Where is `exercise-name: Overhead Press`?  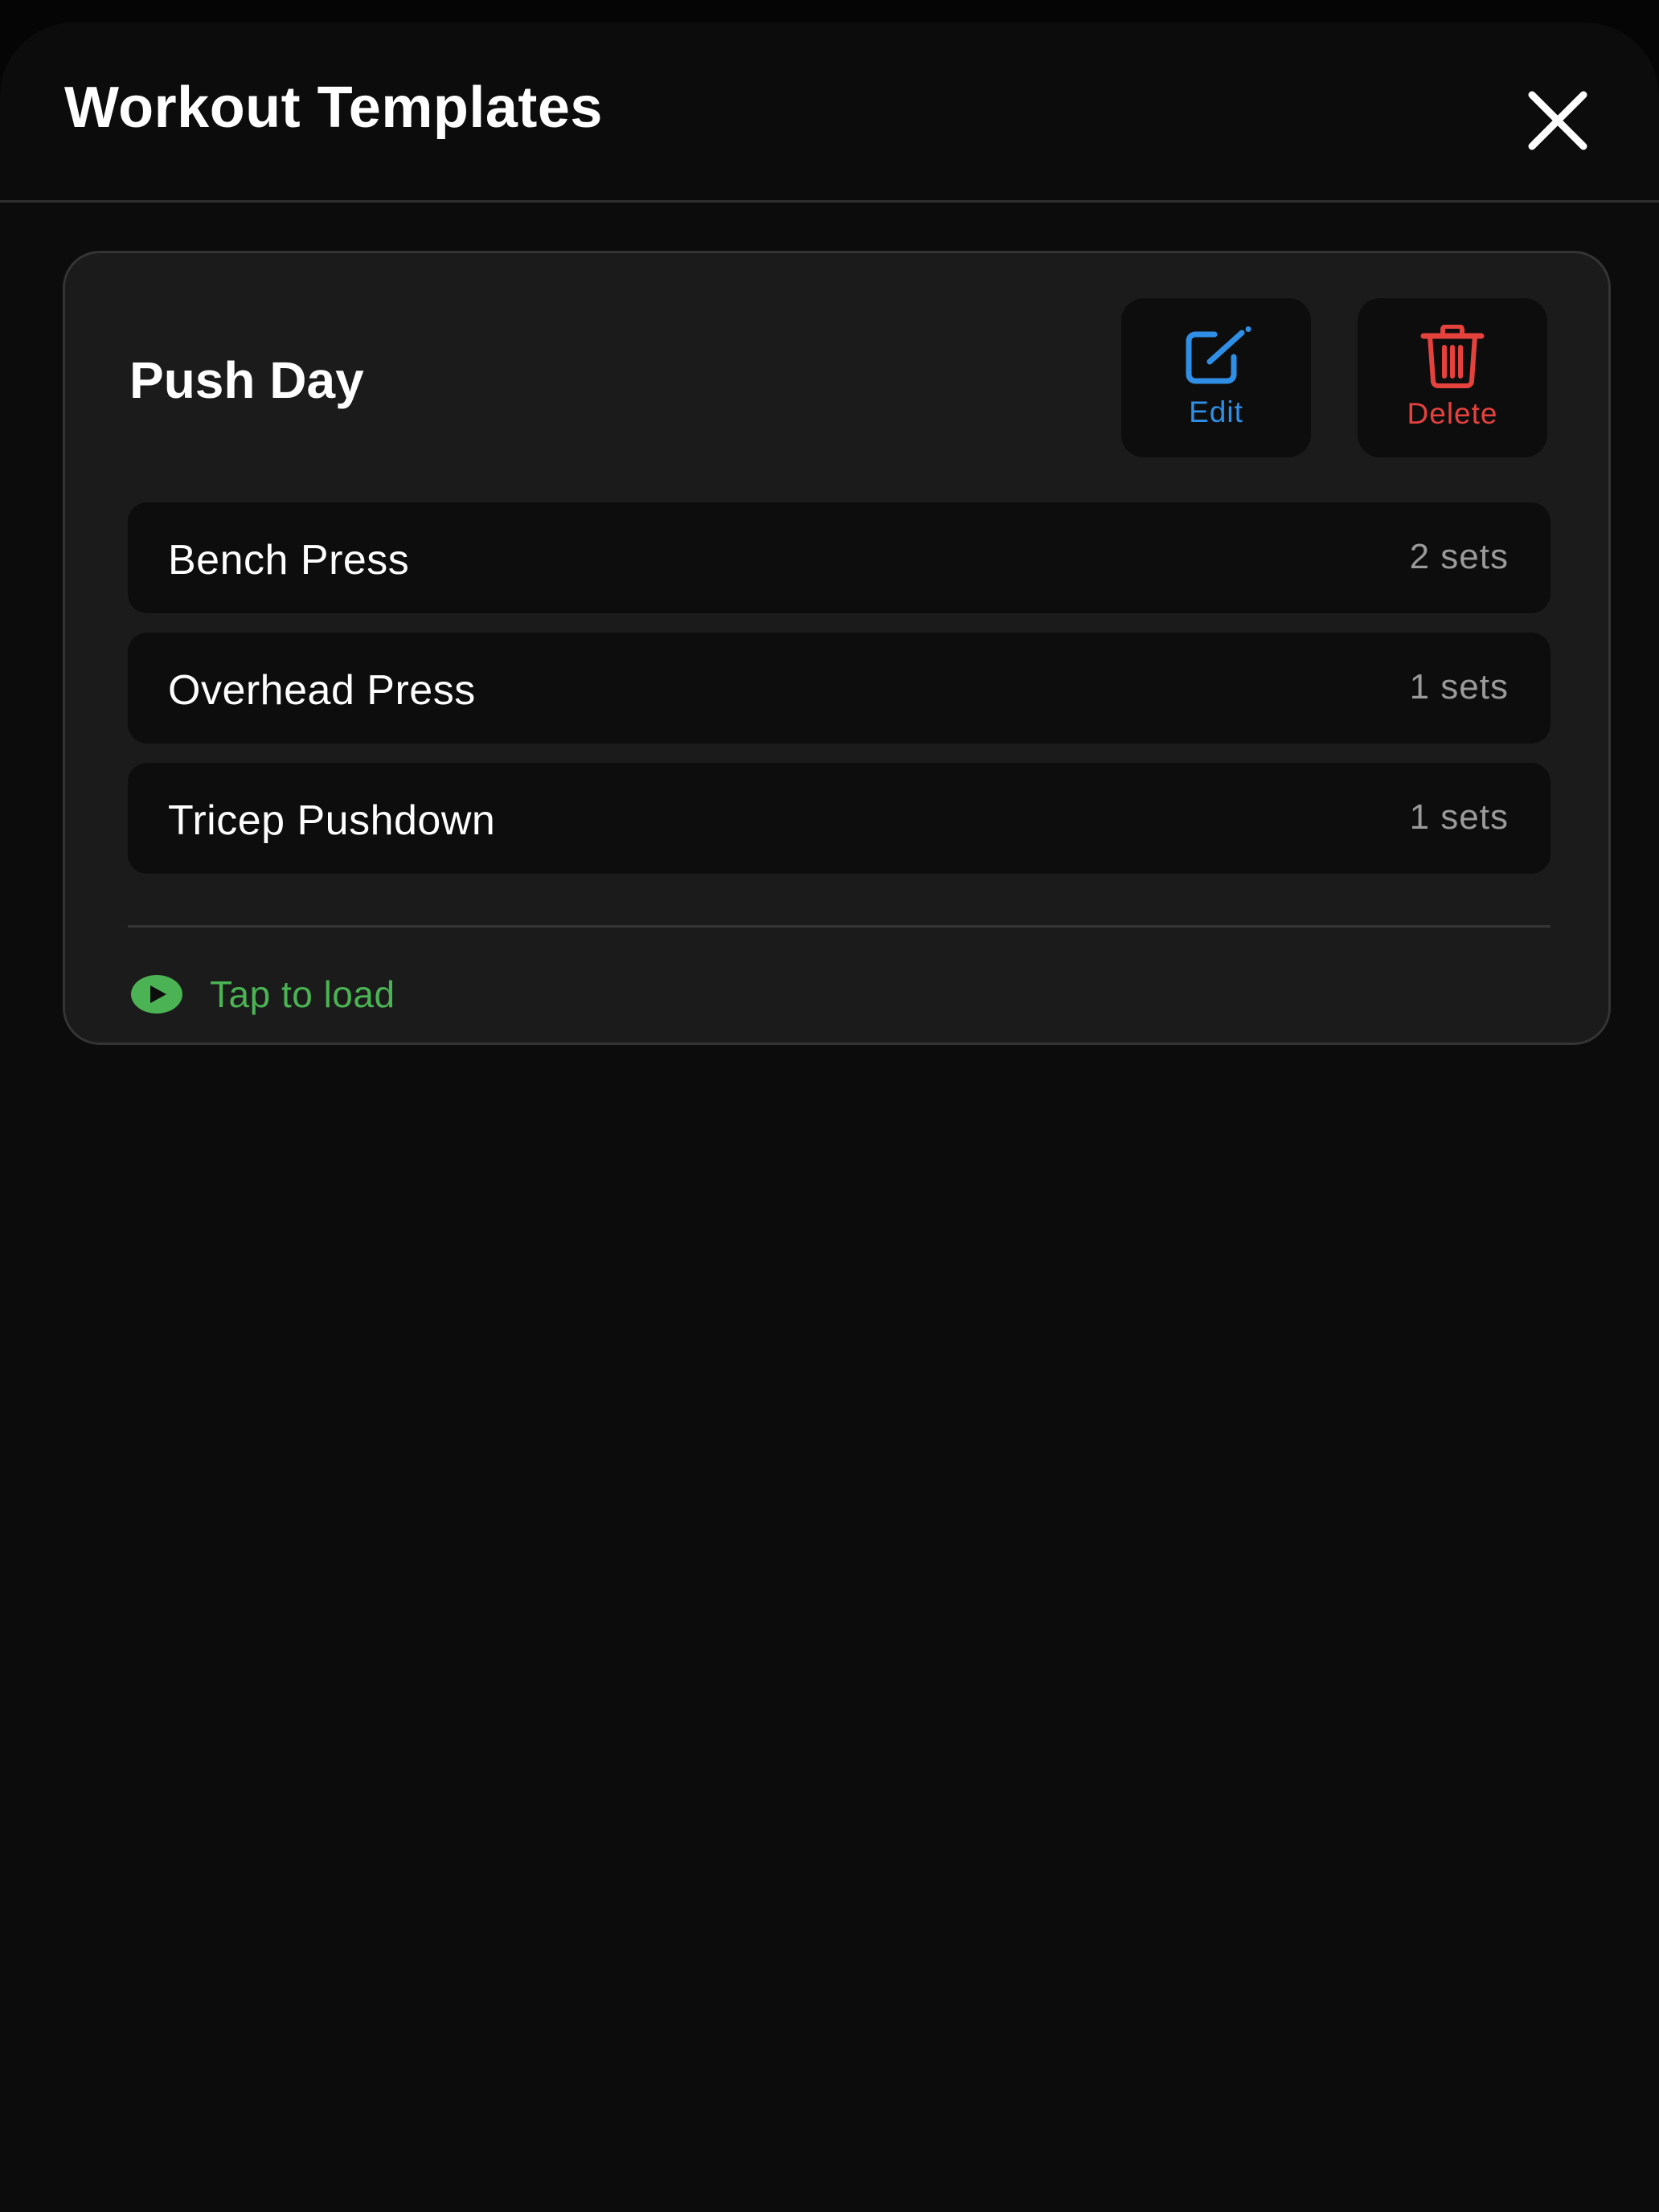
exercise-name: Overhead Press is located at coordinates (322, 690).